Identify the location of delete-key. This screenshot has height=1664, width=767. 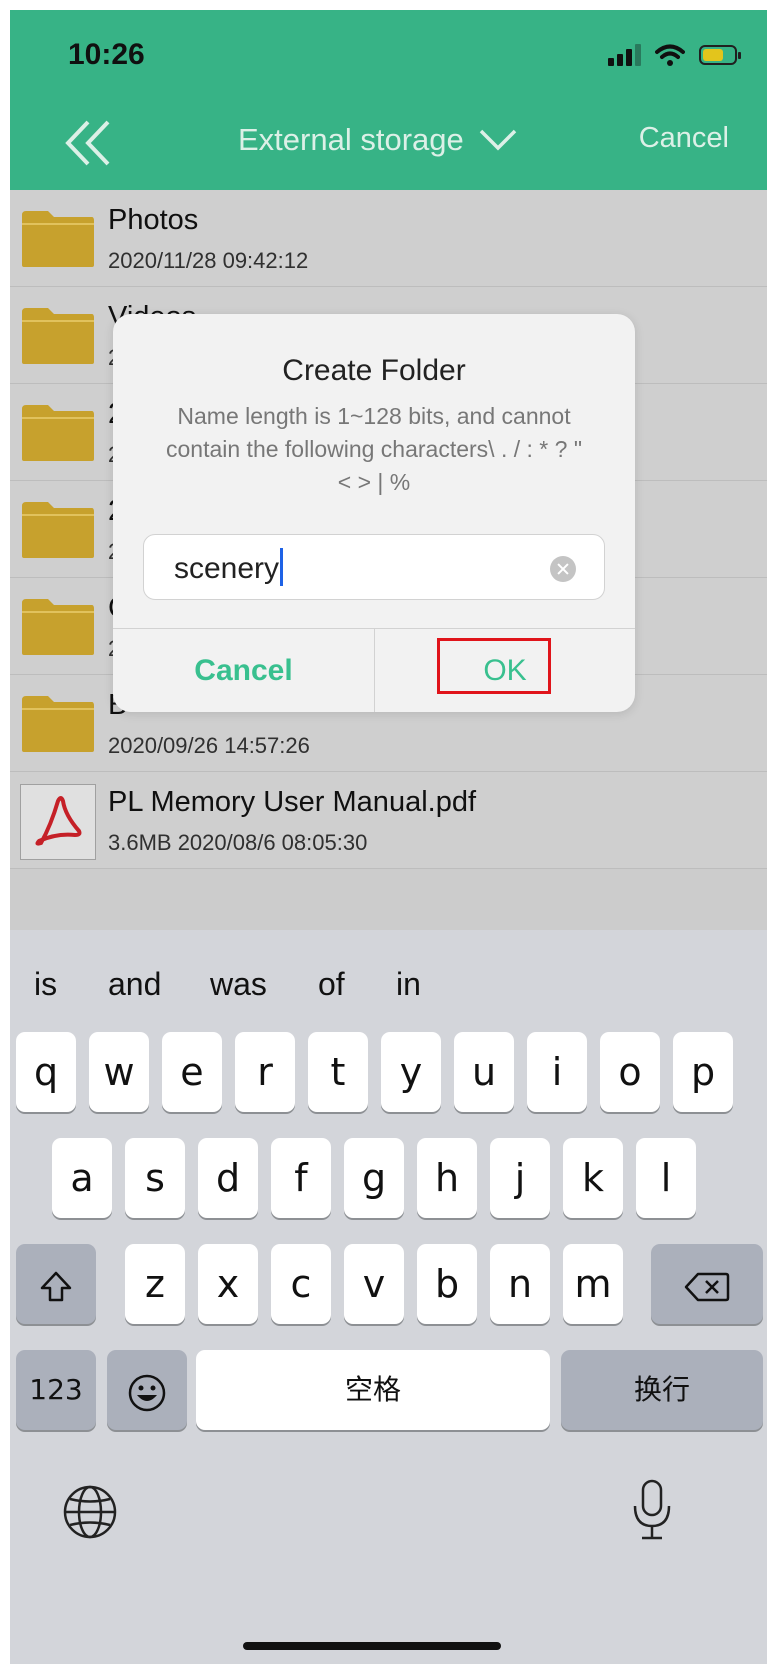
(707, 1284).